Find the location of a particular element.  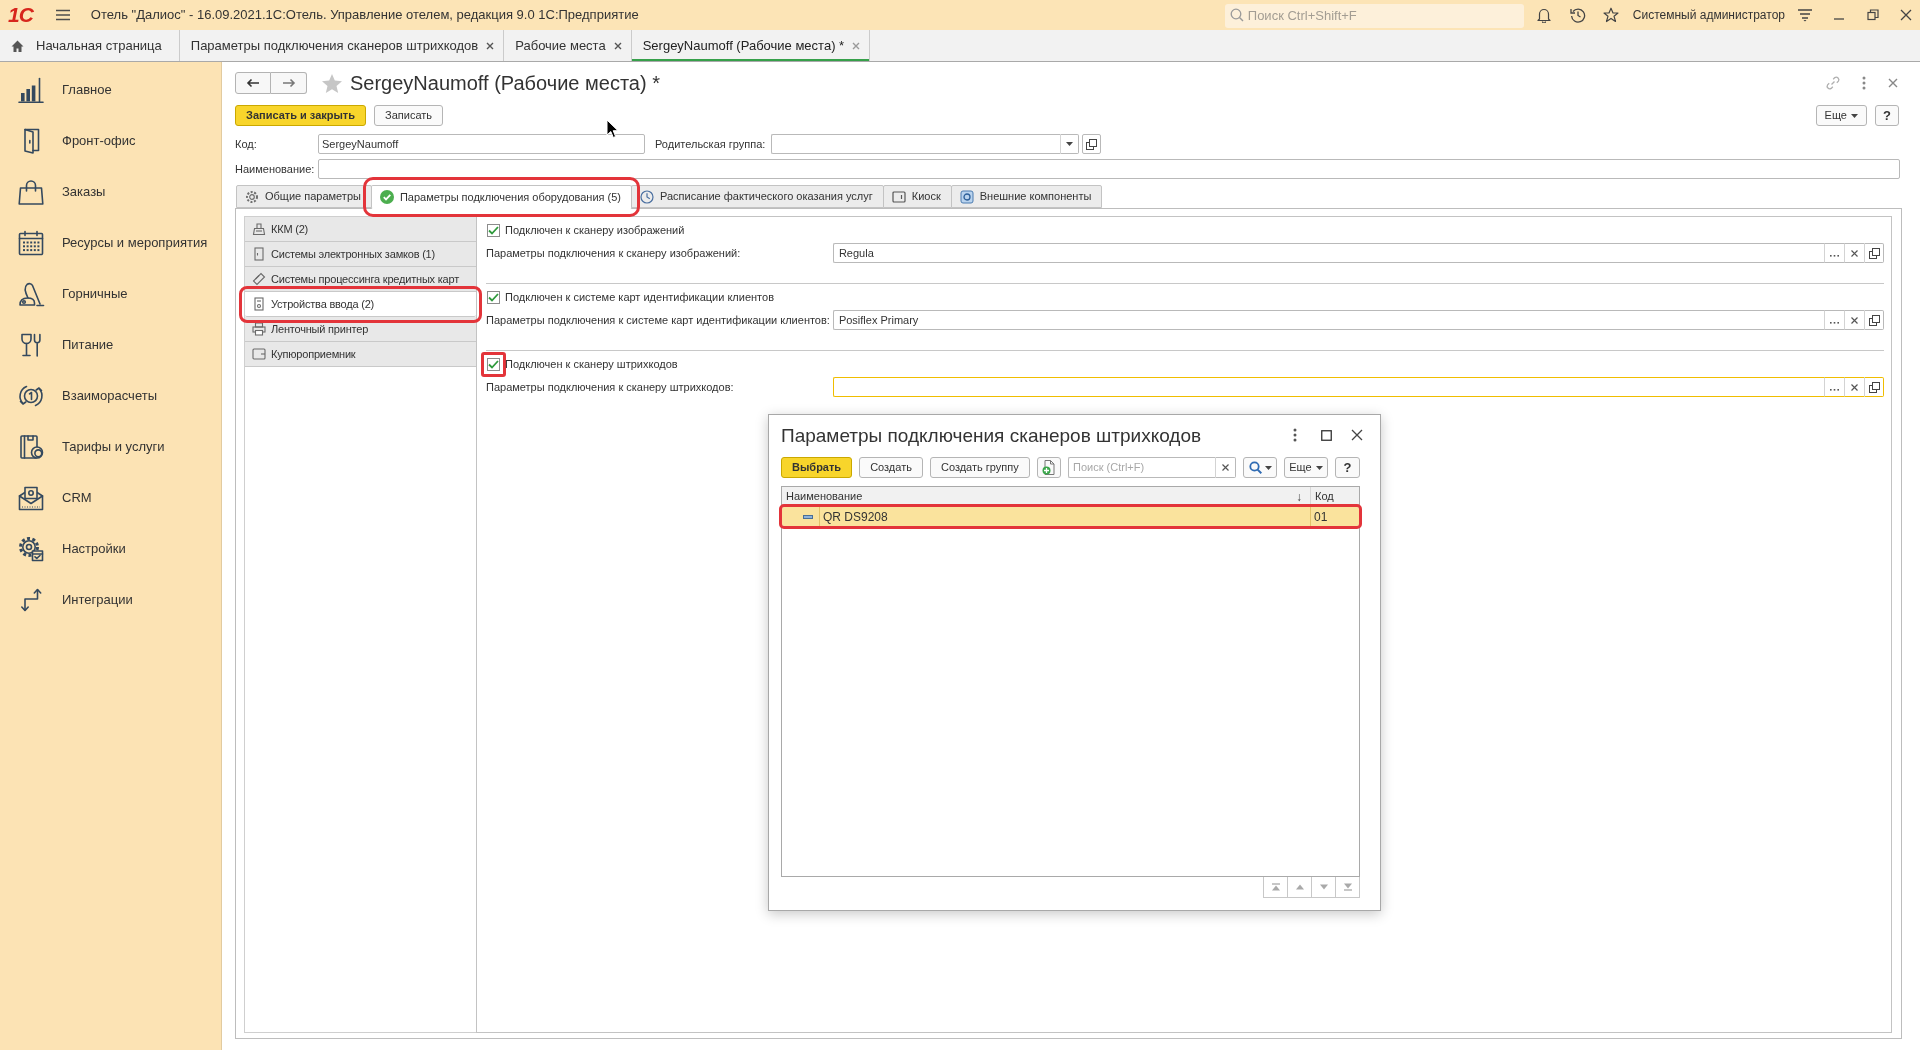

back-button is located at coordinates (253, 83).